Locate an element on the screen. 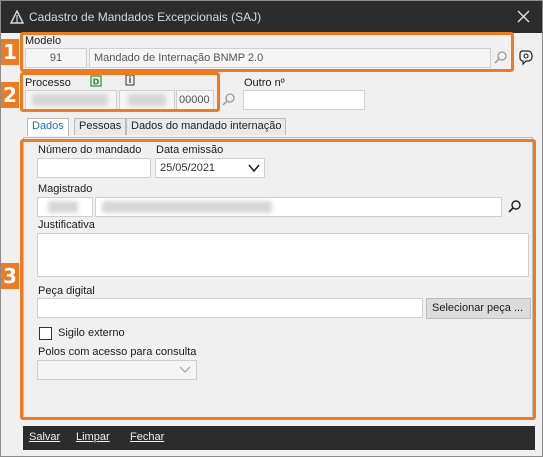  document-status-icon: D is located at coordinates (96, 81).